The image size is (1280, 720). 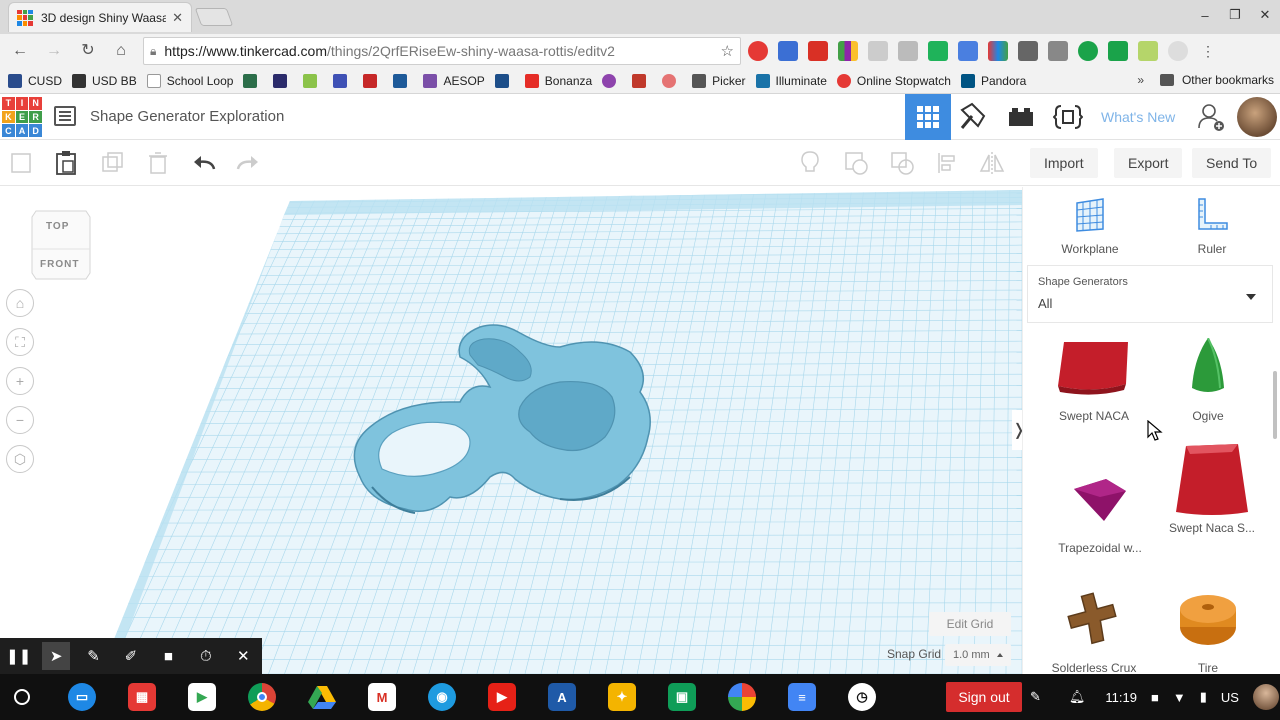 I want to click on view-cube-front: FRONT, so click(x=59, y=264).